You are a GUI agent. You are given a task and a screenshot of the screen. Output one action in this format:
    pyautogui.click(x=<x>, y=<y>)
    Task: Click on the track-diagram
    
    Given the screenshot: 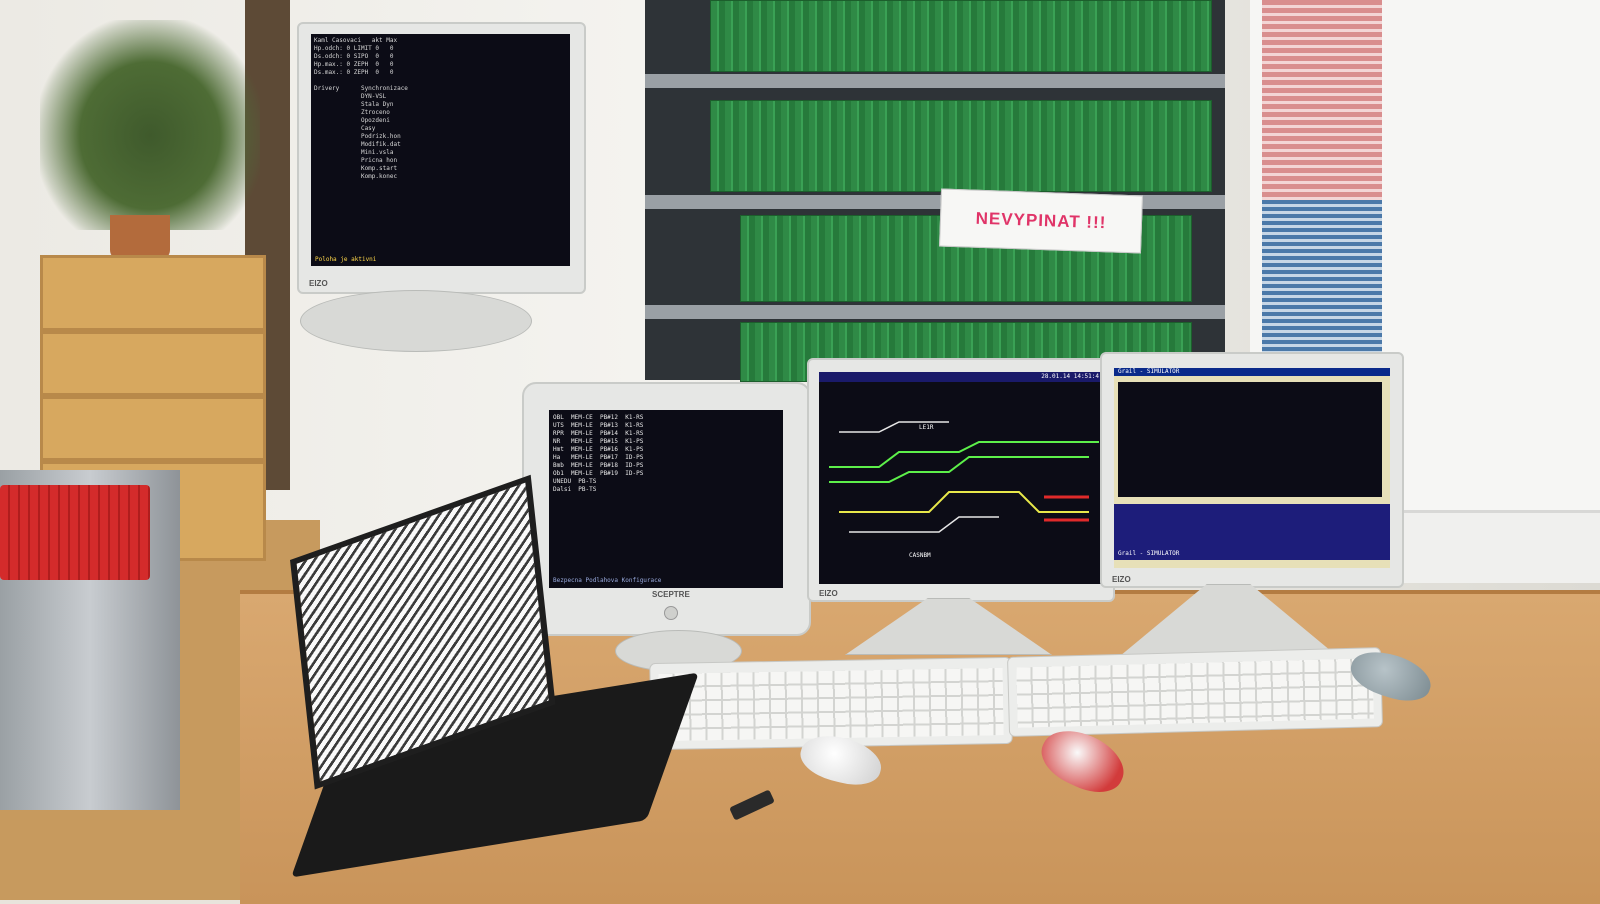 What is the action you would take?
    pyautogui.click(x=964, y=477)
    